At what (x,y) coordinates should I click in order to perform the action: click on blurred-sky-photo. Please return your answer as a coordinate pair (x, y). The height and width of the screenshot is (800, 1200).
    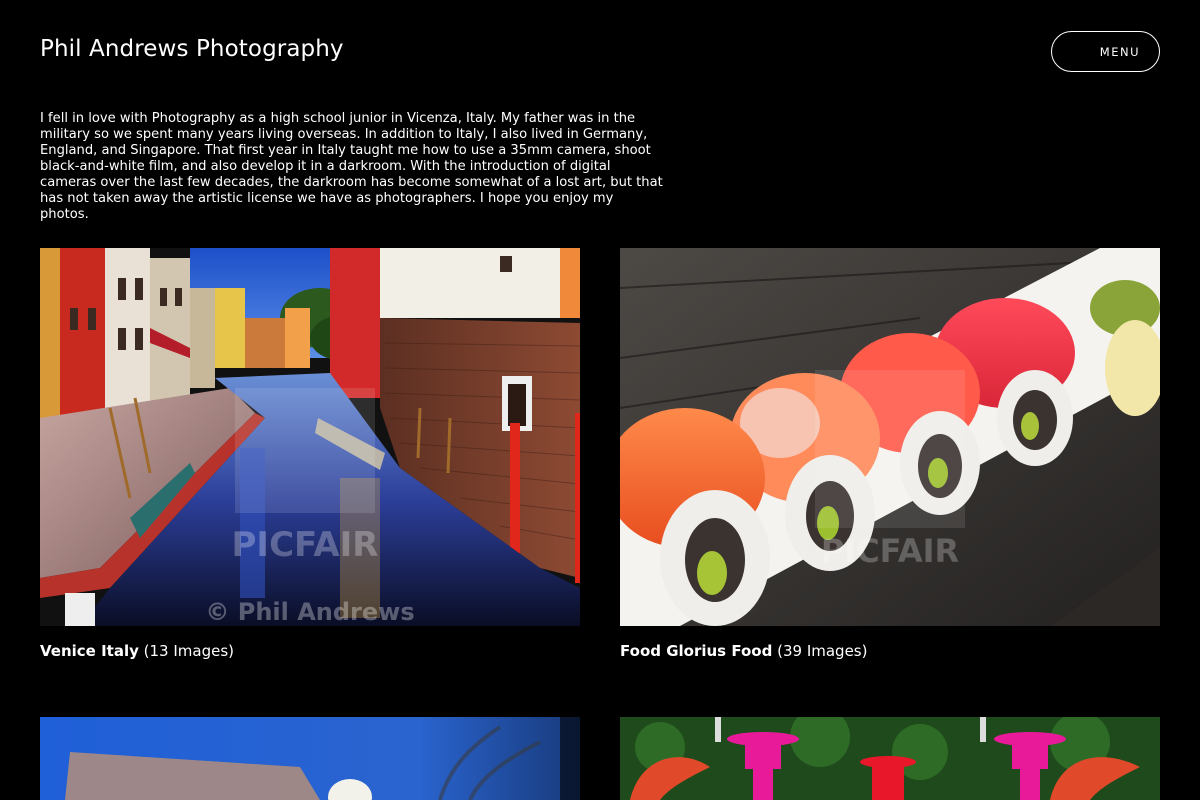
    Looking at the image, I should click on (310, 758).